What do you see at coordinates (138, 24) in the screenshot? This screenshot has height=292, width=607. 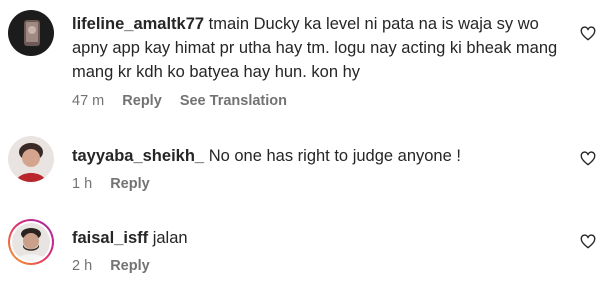 I see `comment-username: lifeline_amaltk77` at bounding box center [138, 24].